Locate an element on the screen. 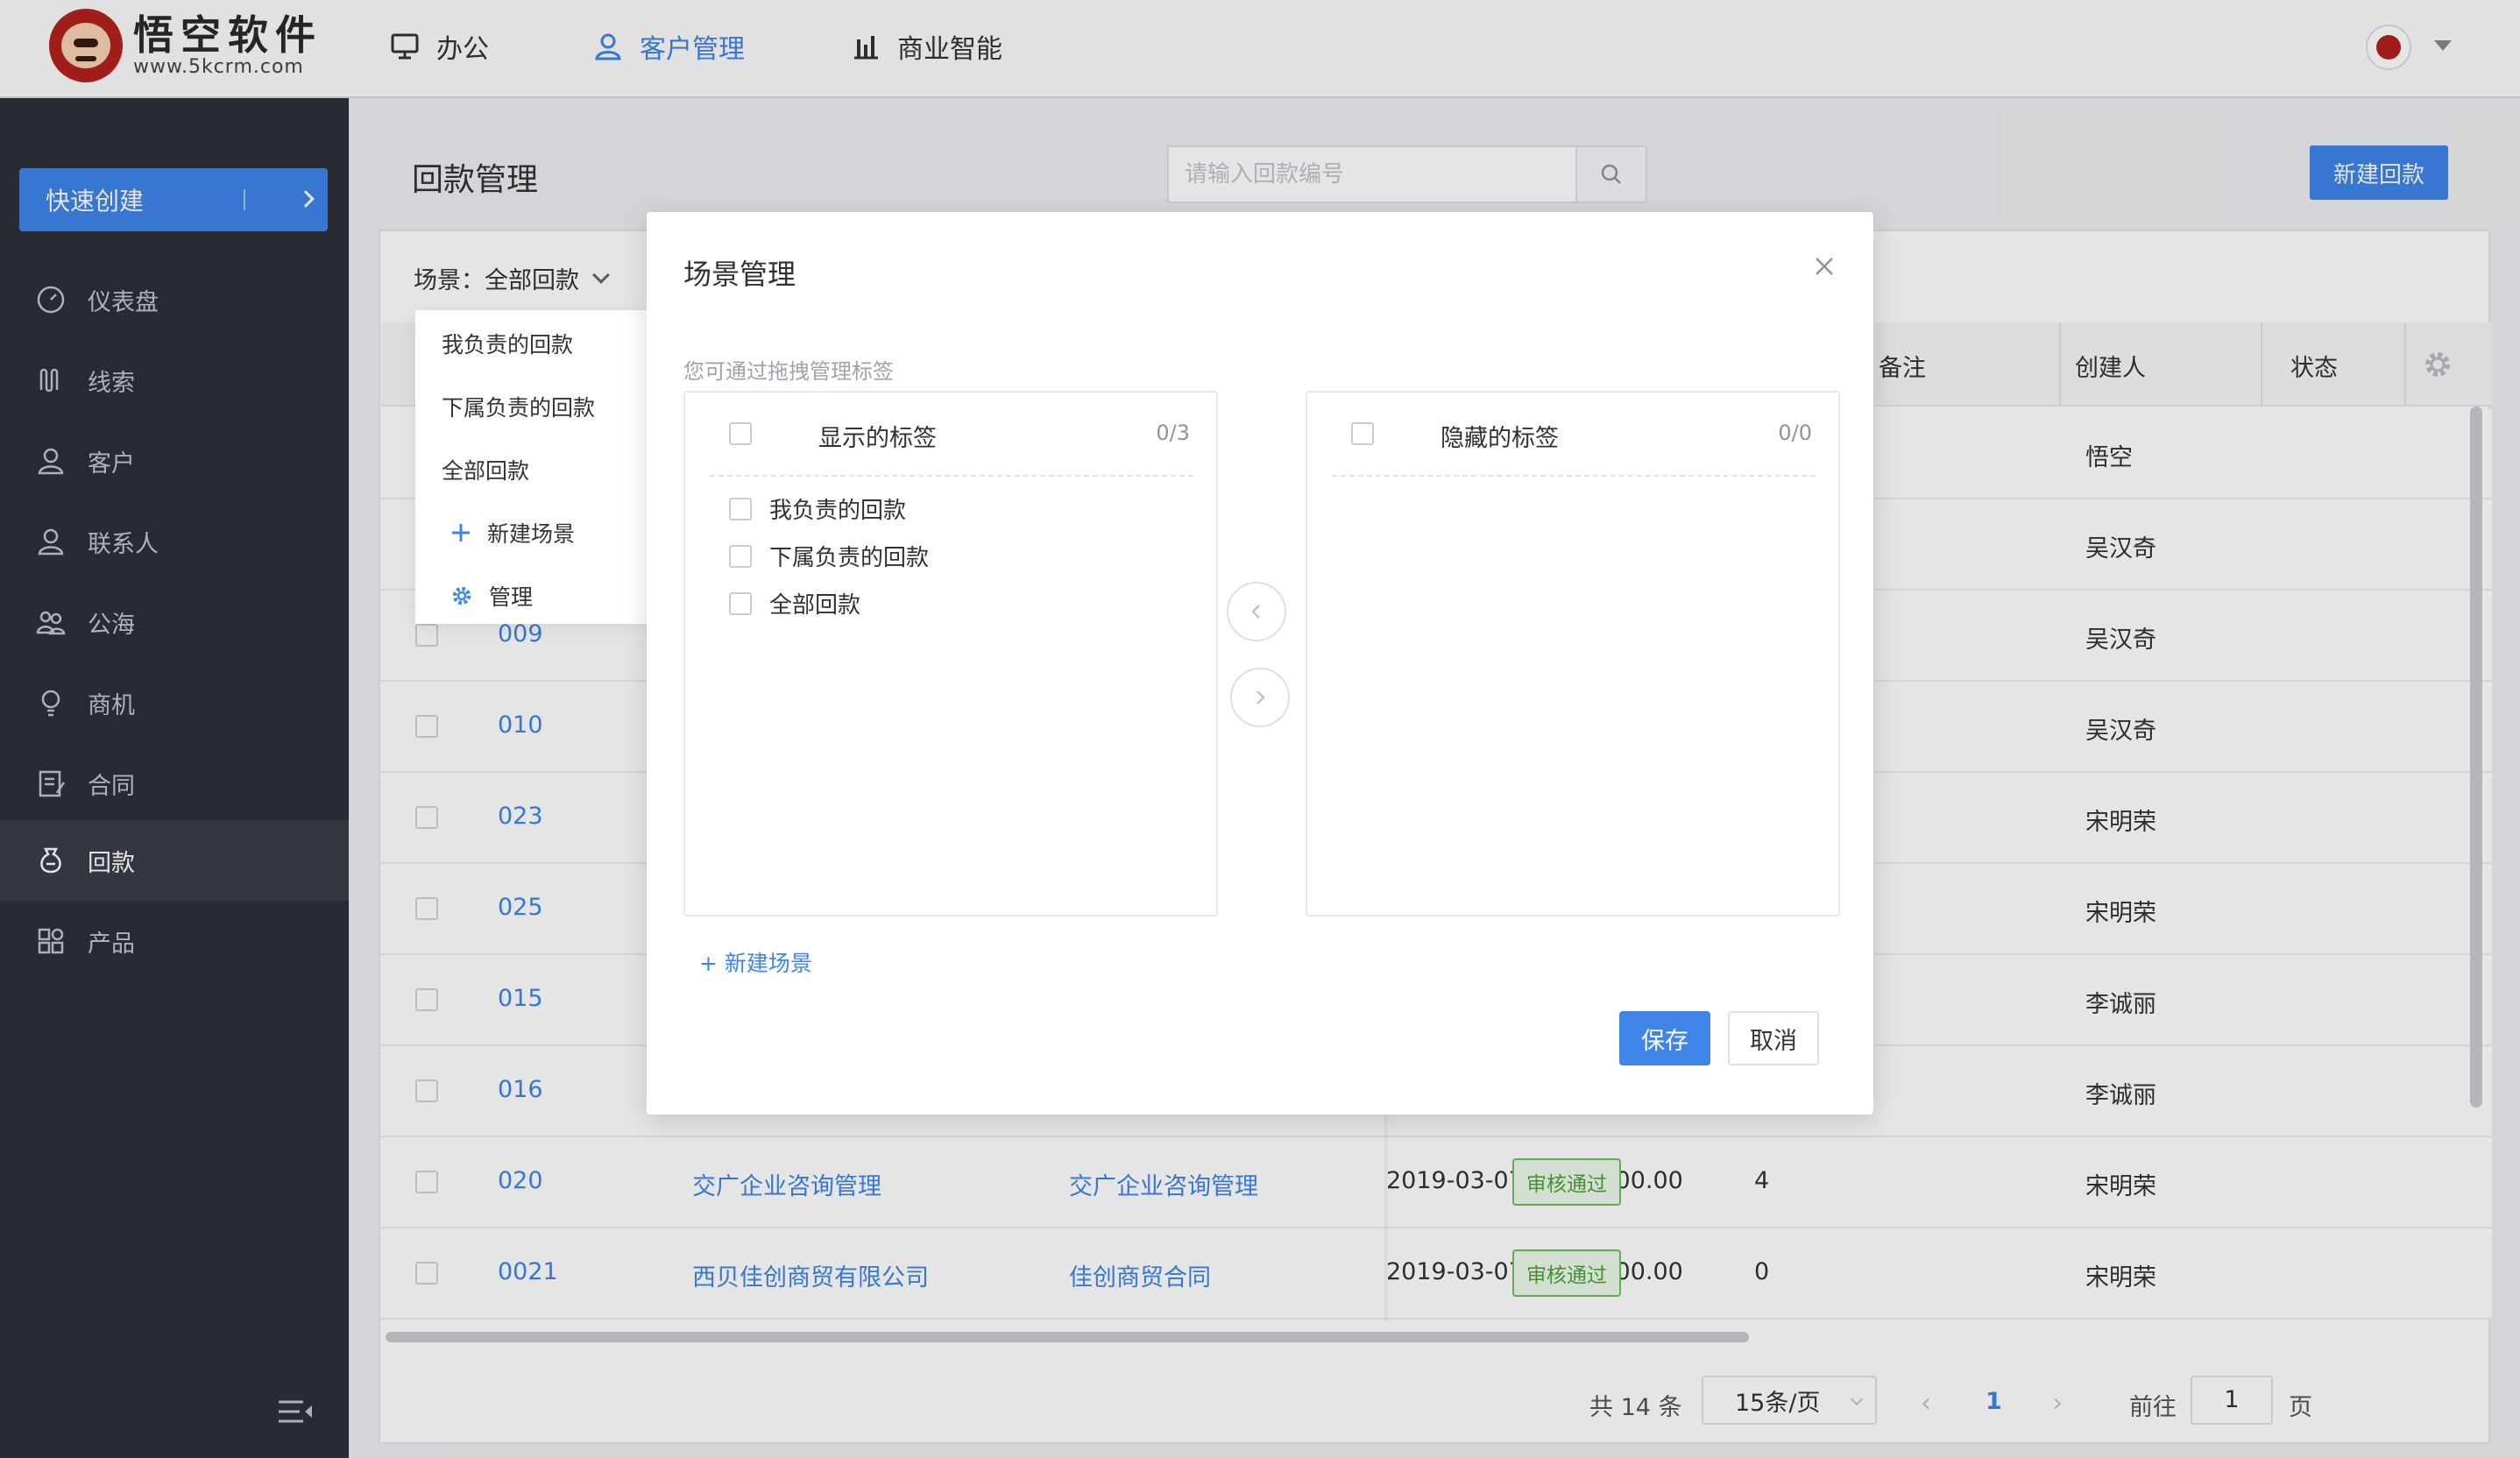 The image size is (2520, 1458). scene-option: 我负责的回款 is located at coordinates (507, 343).